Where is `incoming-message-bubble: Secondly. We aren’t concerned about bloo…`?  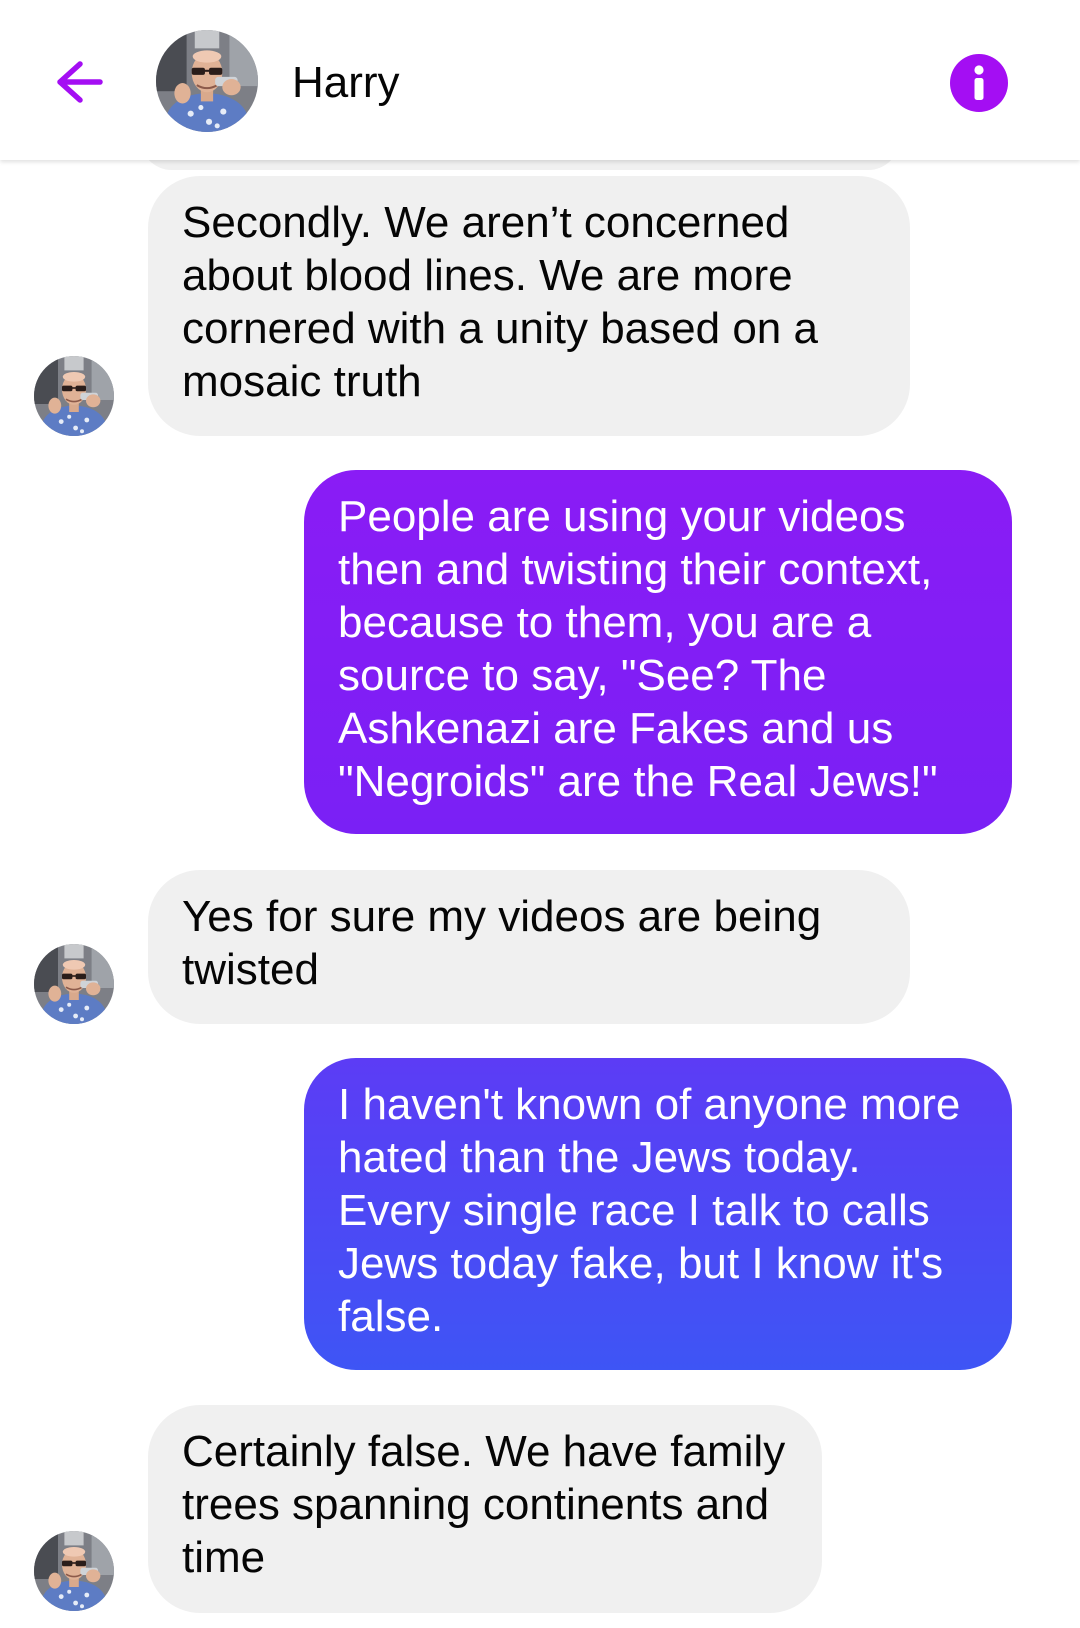
incoming-message-bubble: Secondly. We aren’t concerned about bloo… is located at coordinates (529, 306).